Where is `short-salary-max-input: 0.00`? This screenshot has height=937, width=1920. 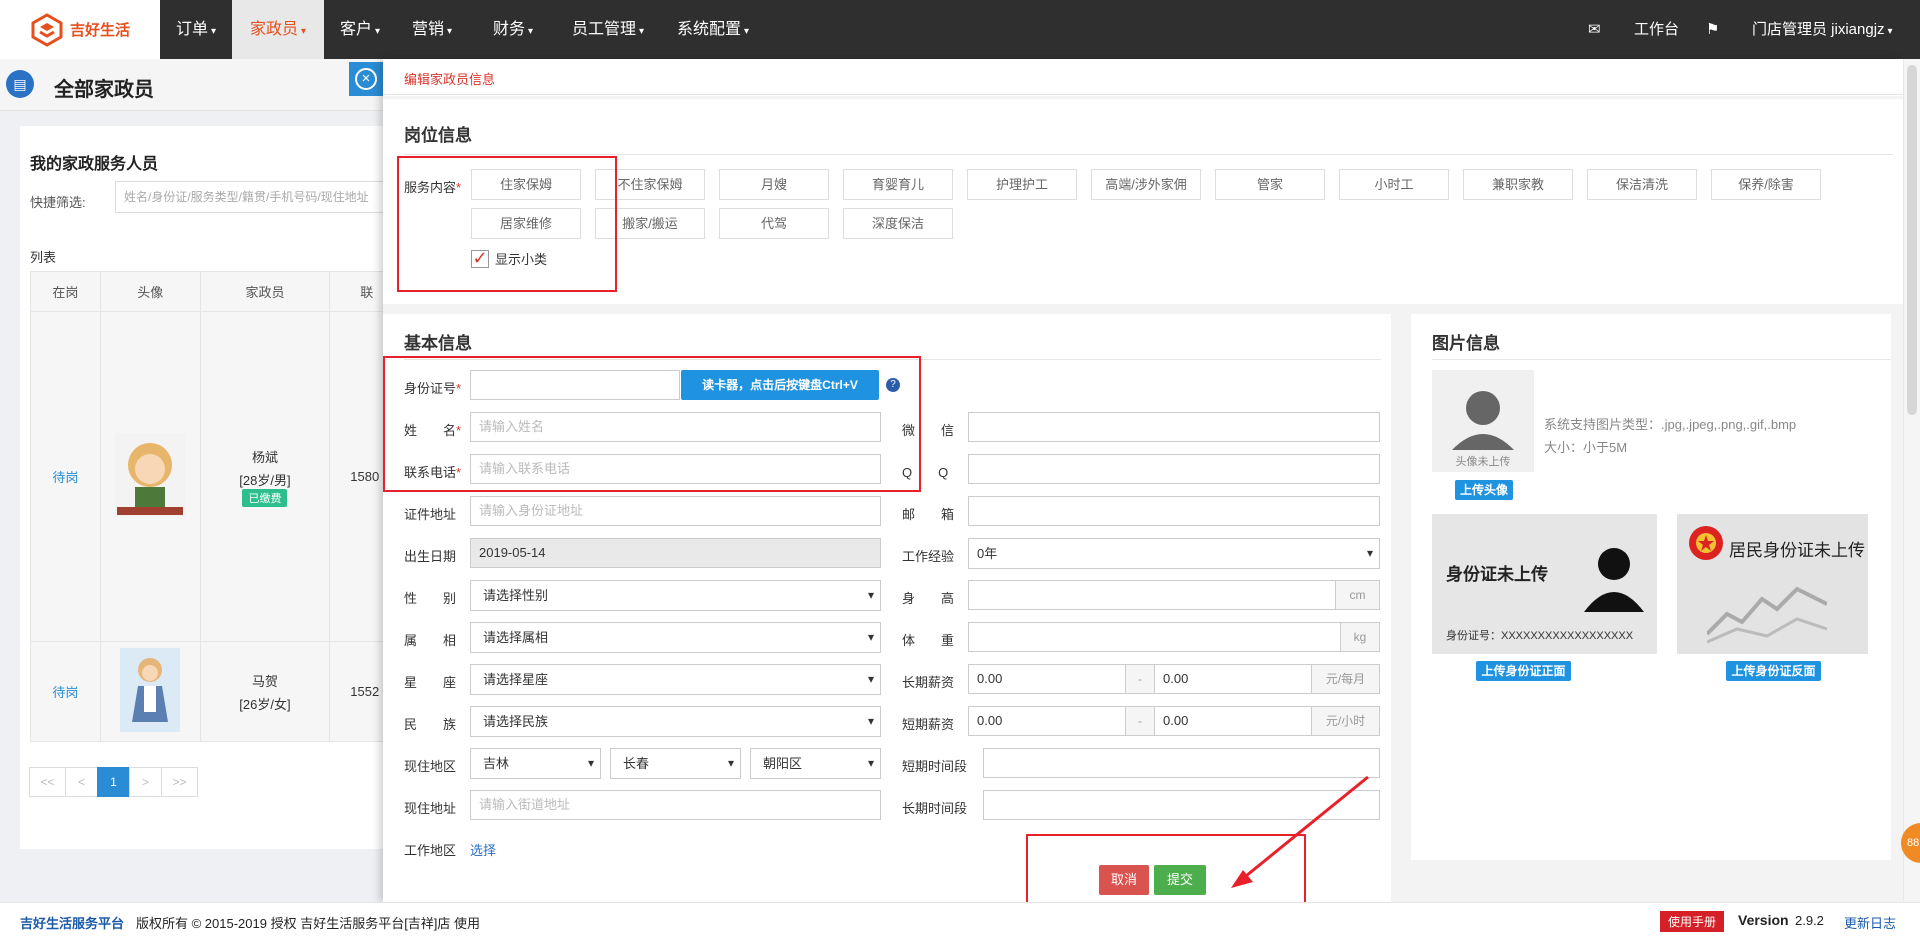
short-salary-max-input: 0.00 is located at coordinates (1233, 721).